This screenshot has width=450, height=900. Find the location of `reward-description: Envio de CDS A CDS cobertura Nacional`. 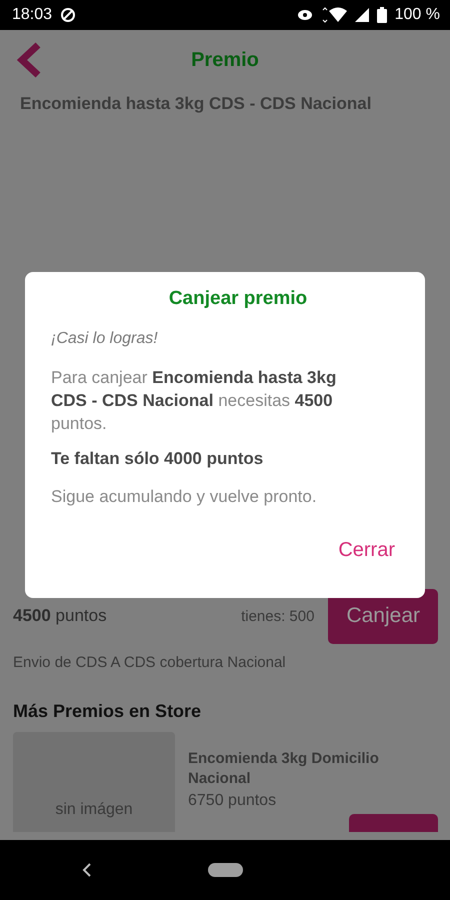

reward-description: Envio de CDS A CDS cobertura Nacional is located at coordinates (150, 662).